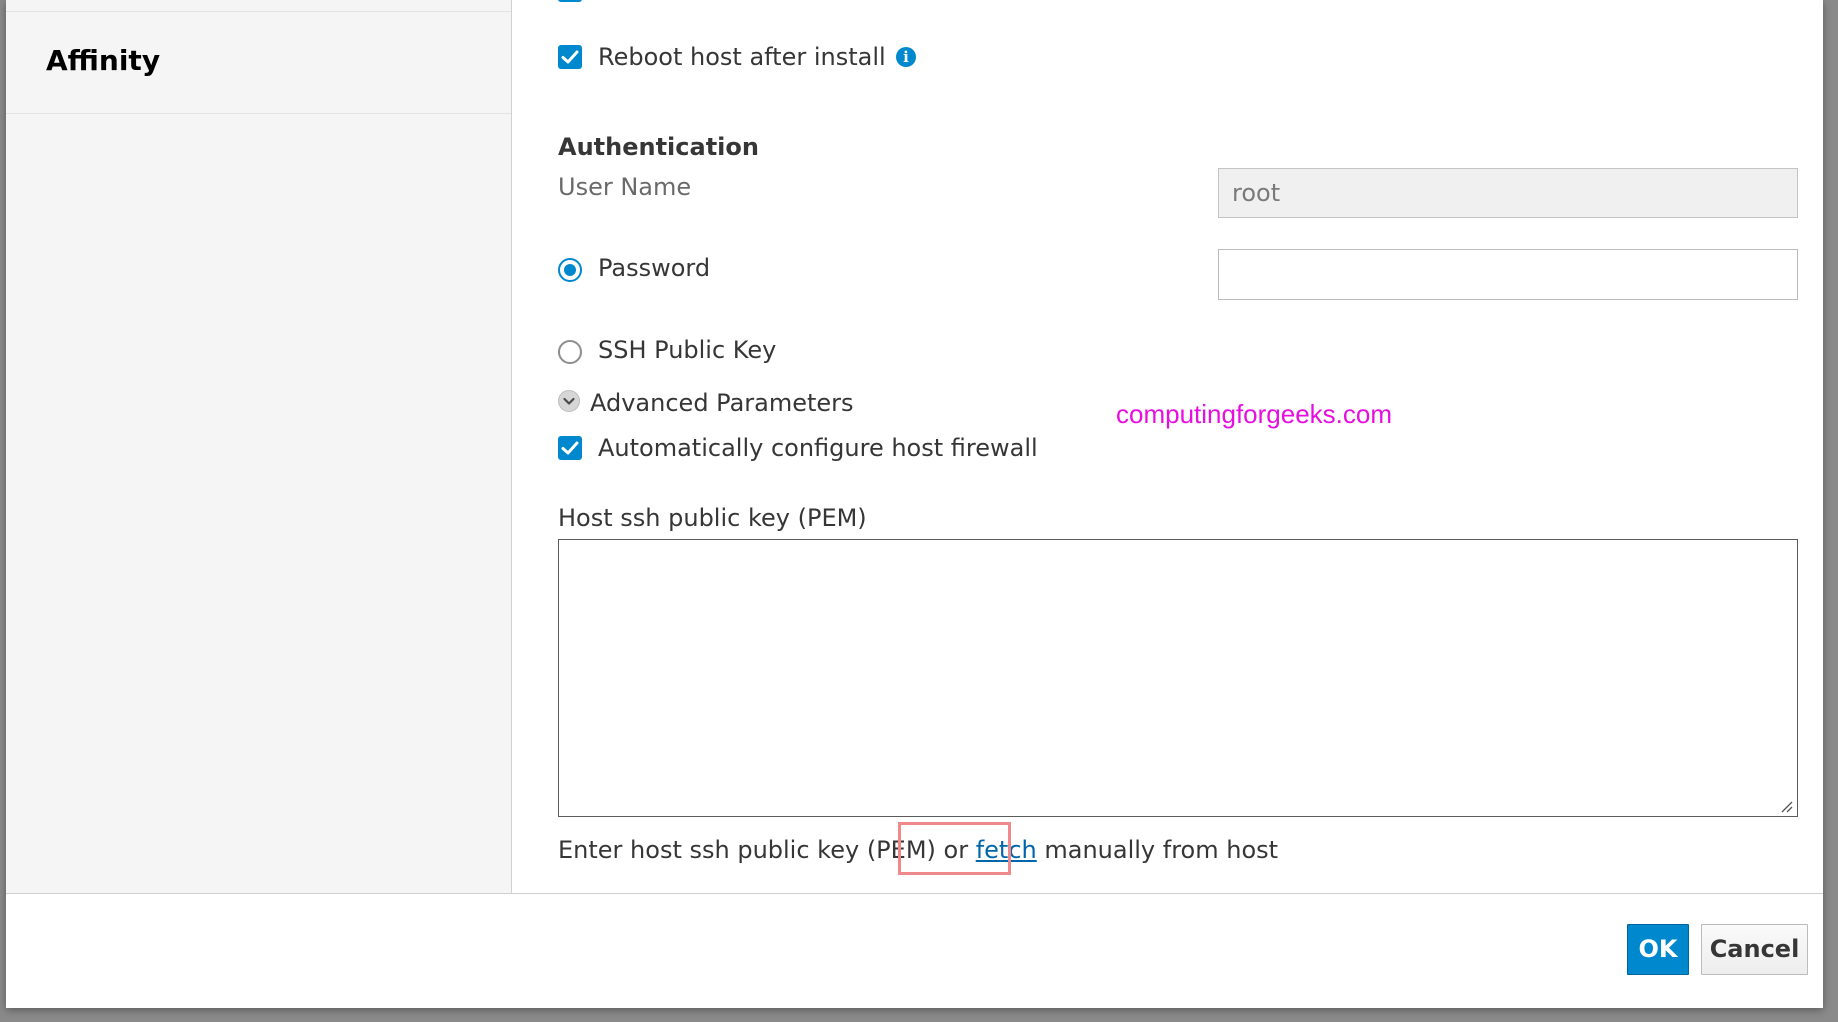  What do you see at coordinates (1754, 949) in the screenshot?
I see `cancel-button: Cancel` at bounding box center [1754, 949].